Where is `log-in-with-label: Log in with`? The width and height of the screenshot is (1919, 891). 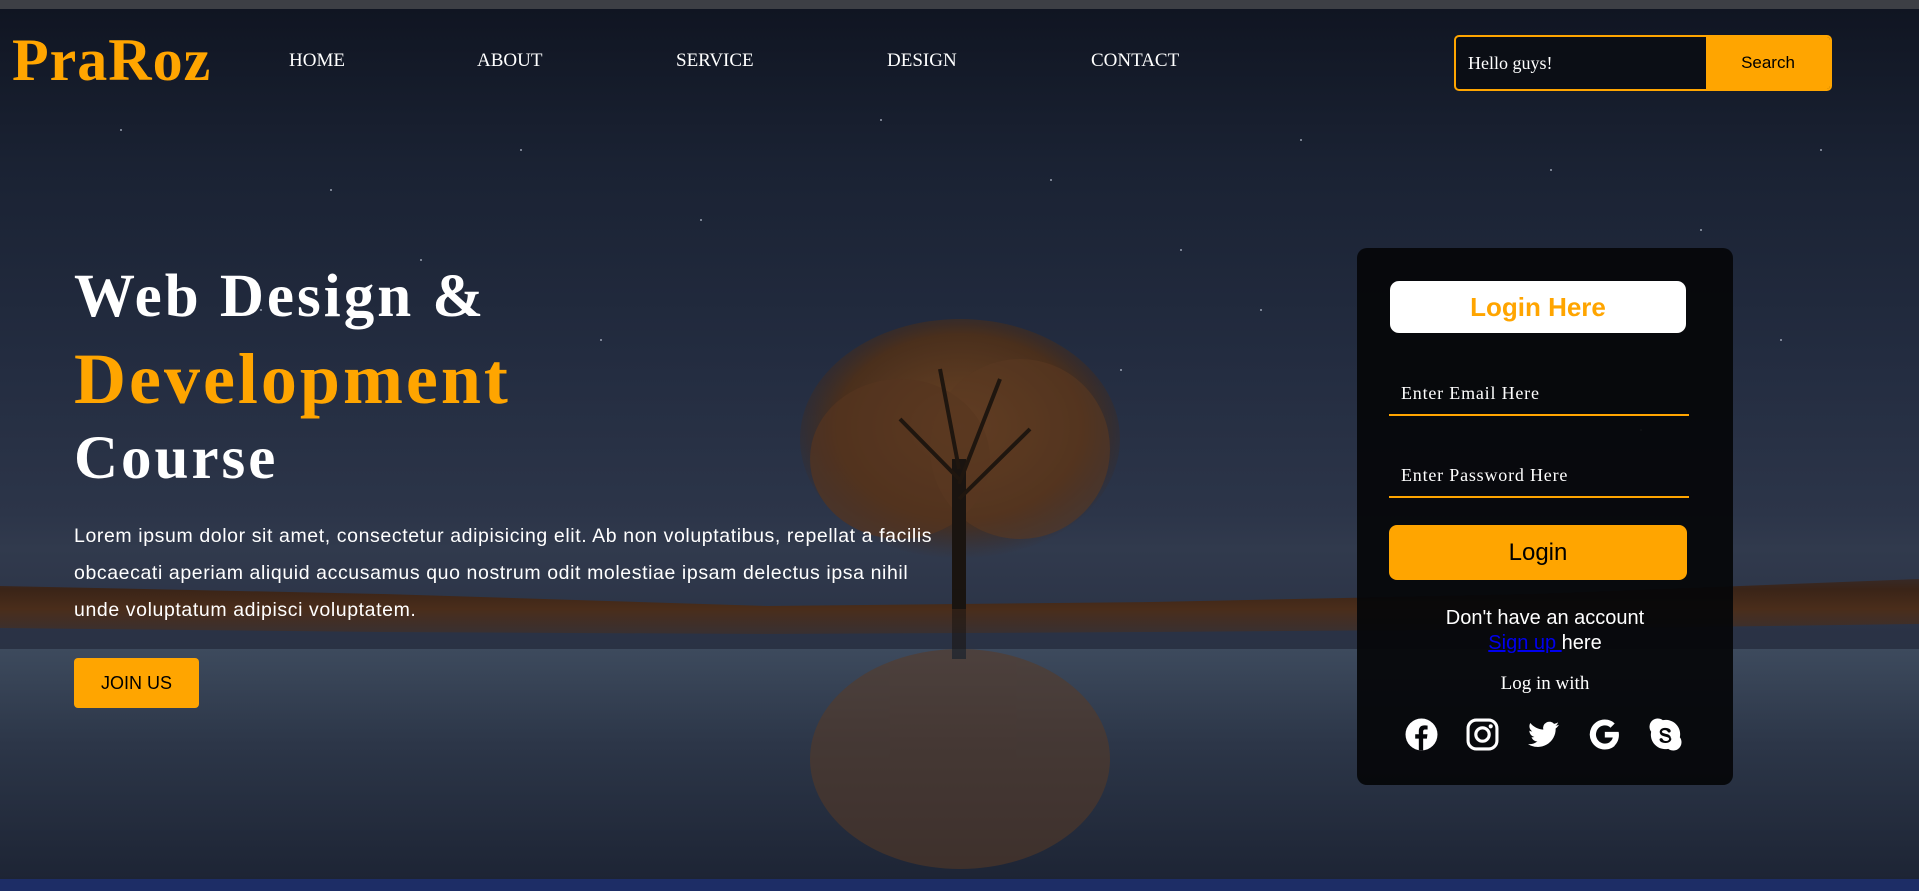
log-in-with-label: Log in with is located at coordinates (1545, 683).